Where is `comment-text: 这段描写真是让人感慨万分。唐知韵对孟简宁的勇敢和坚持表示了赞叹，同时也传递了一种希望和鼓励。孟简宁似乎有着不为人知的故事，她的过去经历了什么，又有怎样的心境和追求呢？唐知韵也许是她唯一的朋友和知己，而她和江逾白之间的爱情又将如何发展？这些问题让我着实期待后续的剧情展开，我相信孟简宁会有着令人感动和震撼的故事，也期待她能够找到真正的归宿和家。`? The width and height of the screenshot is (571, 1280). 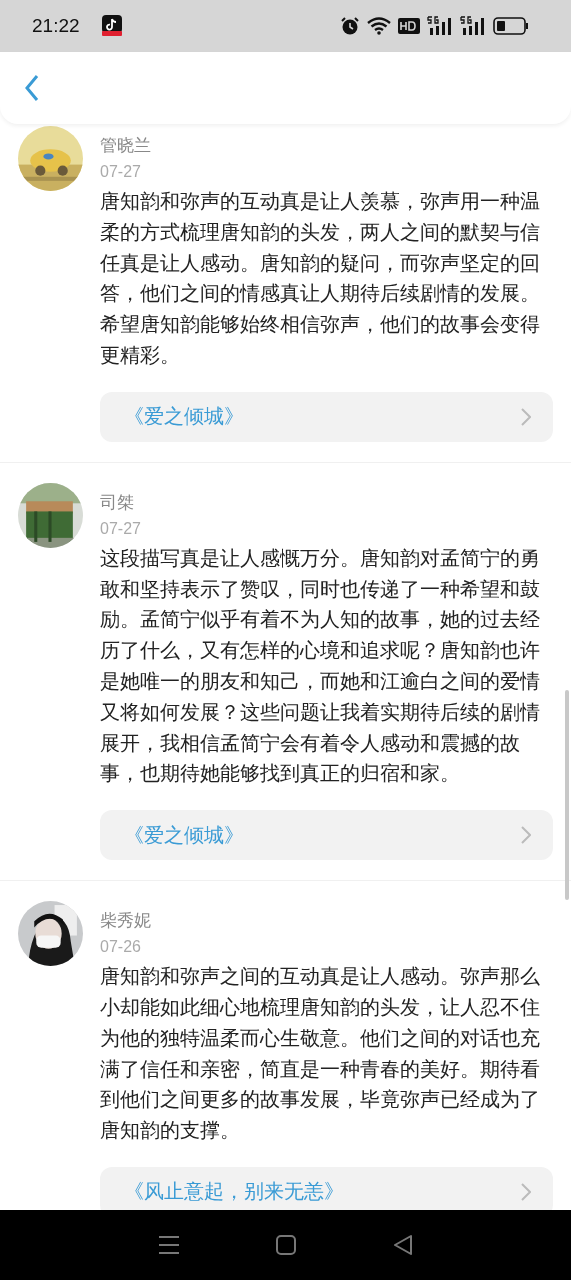
comment-text: 这段描写真是让人感慨万分。唐知韵对孟简宁的勇敢和坚持表示了赞叹，同时也传递了一种希望和鼓励。孟简宁似乎有着不为人知的故事，她的过去经历了什么，又有怎样的心境和追求呢？唐知韵也许是她唯一的朋友和知己，而她和江逾白之间的爱情又将如何发展？这些问题让我着实期待后续的剧情展开，我相信孟简宁会有着令人感动和震撼的故事，也期待她能够找到真正的归宿和家。 is located at coordinates (320, 666).